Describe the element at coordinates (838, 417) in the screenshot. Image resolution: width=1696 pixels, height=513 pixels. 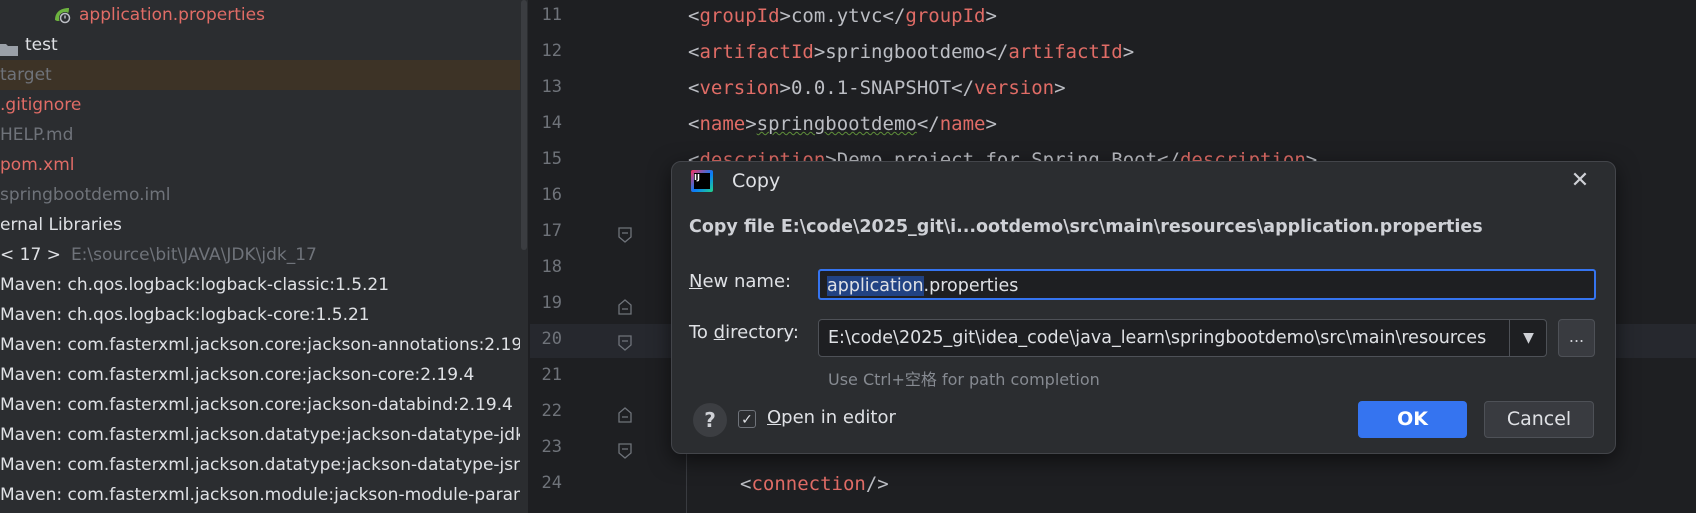
I see `open-in-editor-label-text: pen in editor` at that location.